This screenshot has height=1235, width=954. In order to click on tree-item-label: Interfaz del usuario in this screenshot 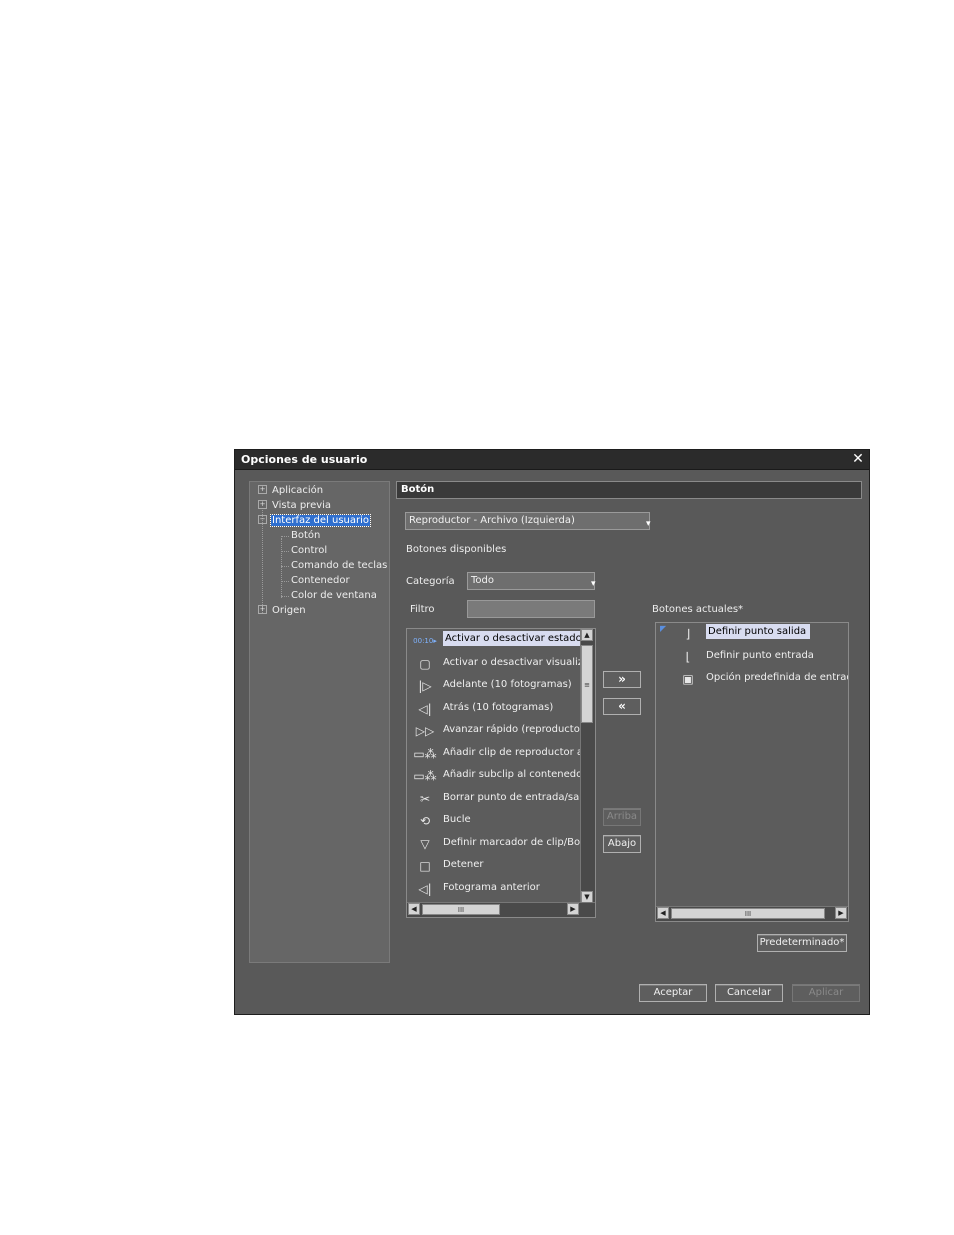, I will do `click(320, 520)`.